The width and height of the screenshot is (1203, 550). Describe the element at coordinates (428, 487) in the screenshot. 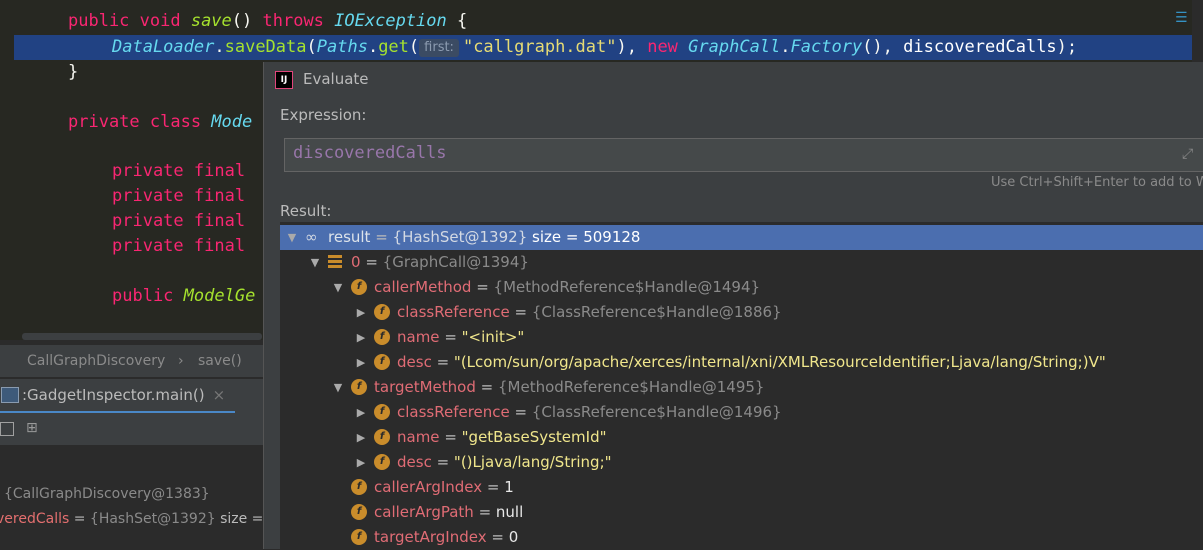

I see `variable-name: callerArgIndex` at that location.